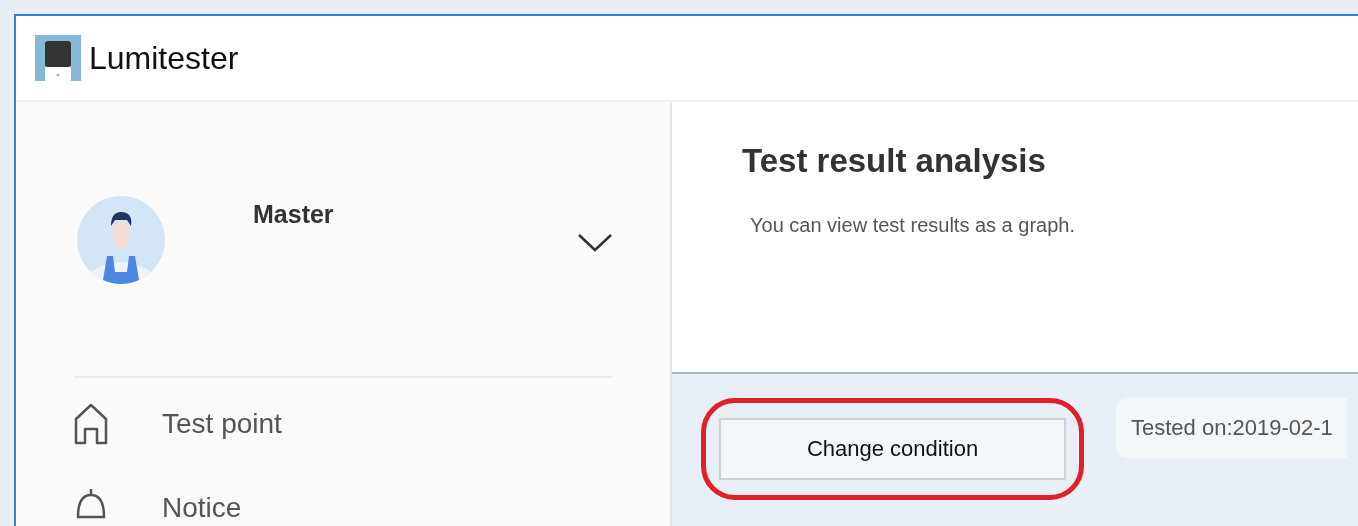 This screenshot has height=526, width=1358. What do you see at coordinates (594, 243) in the screenshot?
I see `chevron-down-icon` at bounding box center [594, 243].